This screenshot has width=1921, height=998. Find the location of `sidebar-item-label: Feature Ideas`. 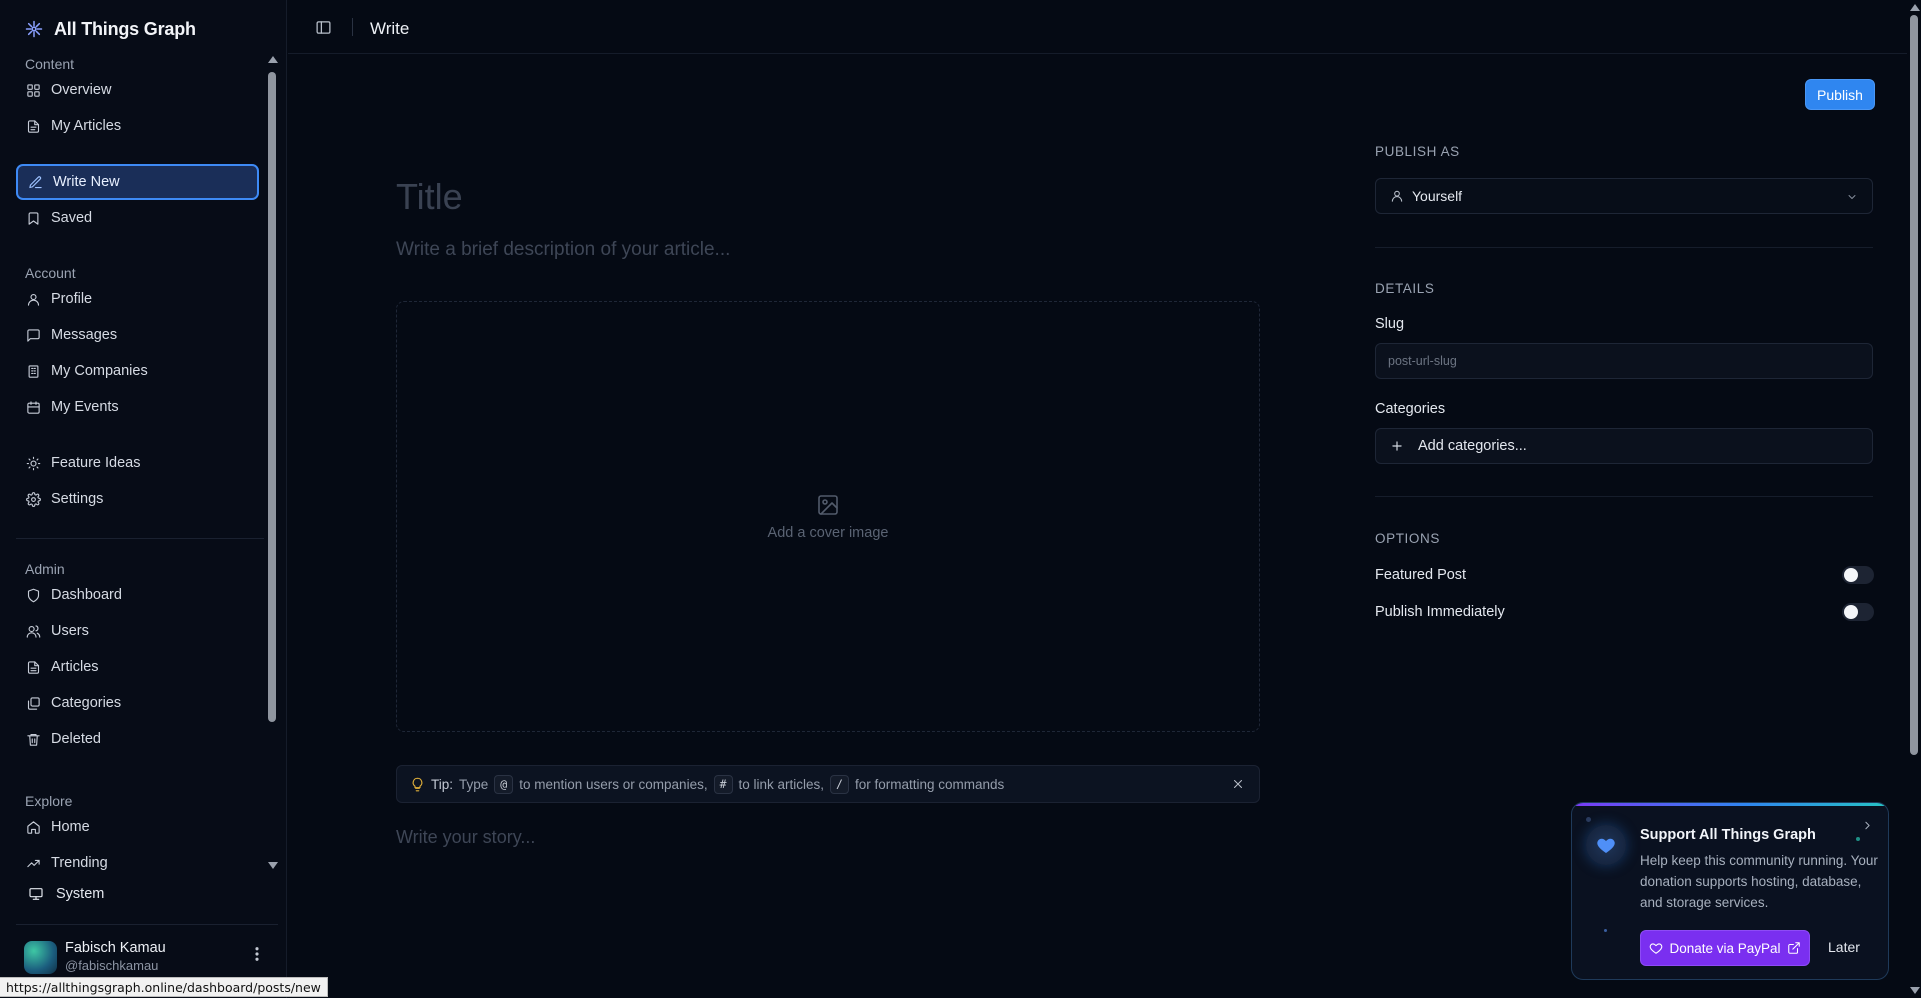

sidebar-item-label: Feature Ideas is located at coordinates (96, 463).